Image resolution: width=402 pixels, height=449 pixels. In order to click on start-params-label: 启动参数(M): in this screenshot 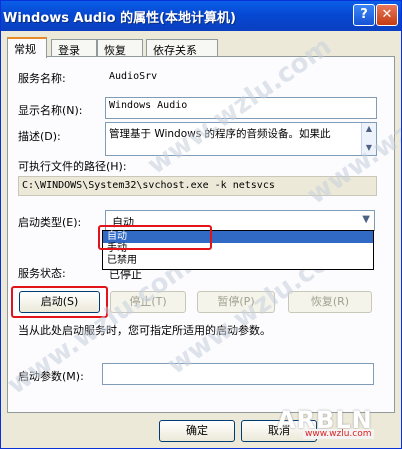, I will do `click(51, 376)`.